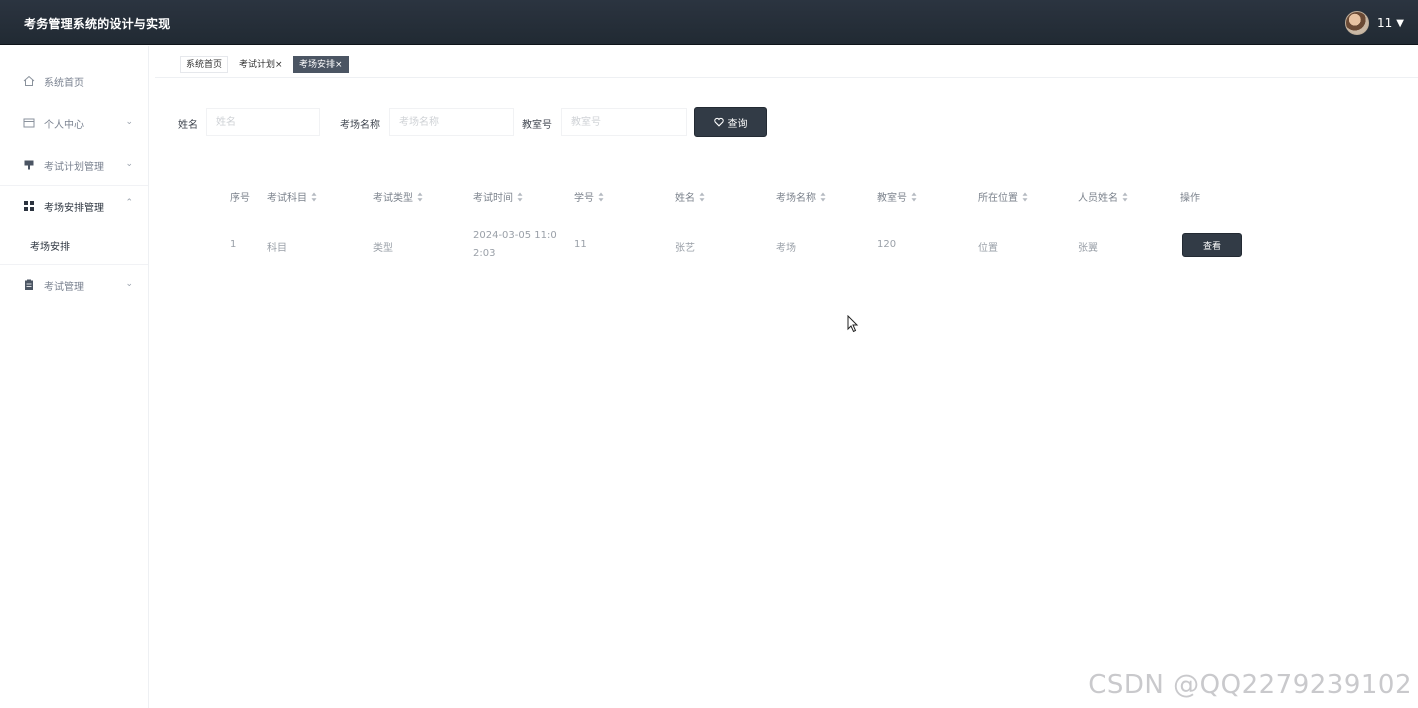 This screenshot has width=1418, height=708. I want to click on tab-home: 系统首页, so click(204, 64).